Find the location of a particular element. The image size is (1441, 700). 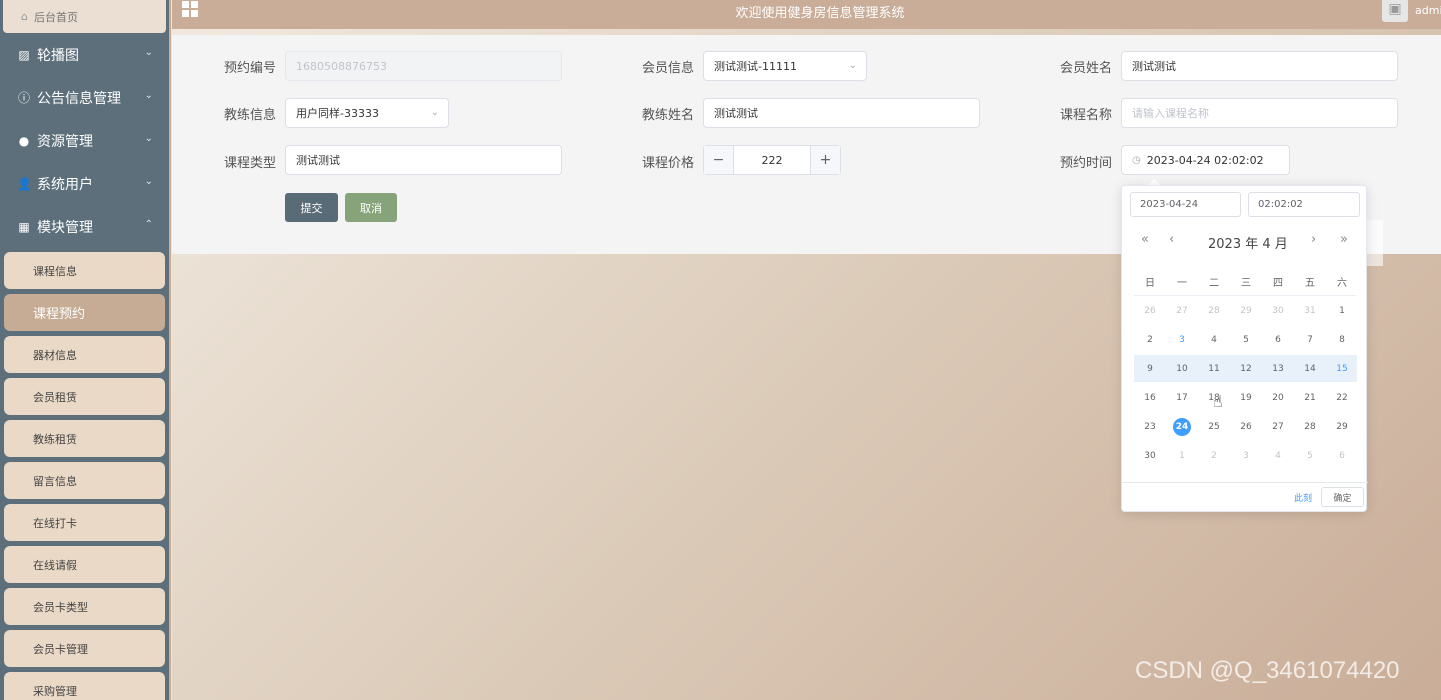

sidebar-item-messages: 留言信息 is located at coordinates (84, 480).